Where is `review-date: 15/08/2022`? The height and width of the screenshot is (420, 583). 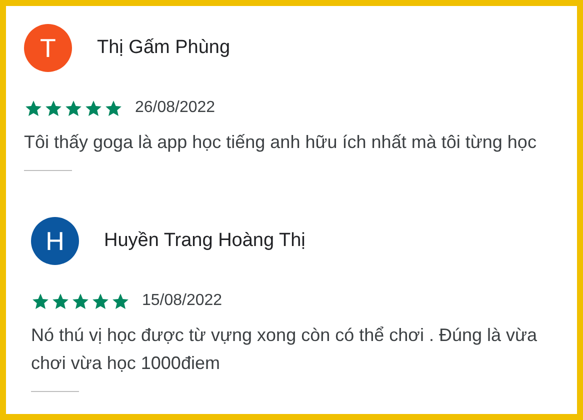 review-date: 15/08/2022 is located at coordinates (182, 301).